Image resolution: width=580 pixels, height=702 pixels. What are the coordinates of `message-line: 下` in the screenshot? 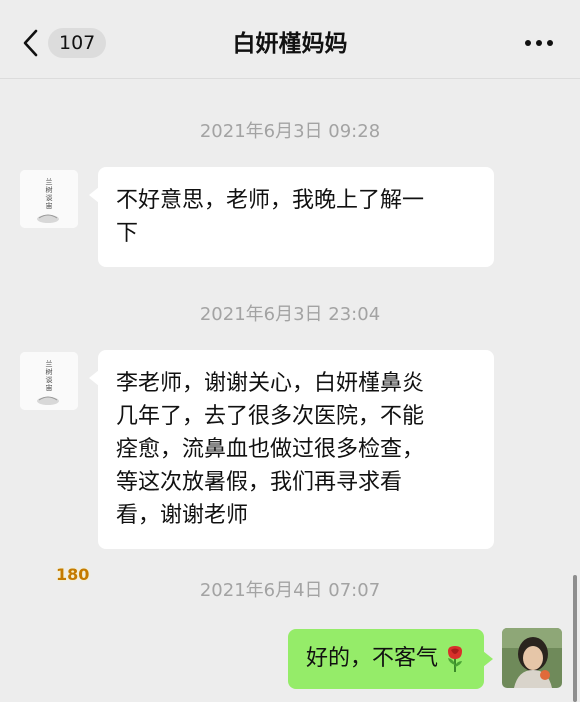 It's located at (127, 233).